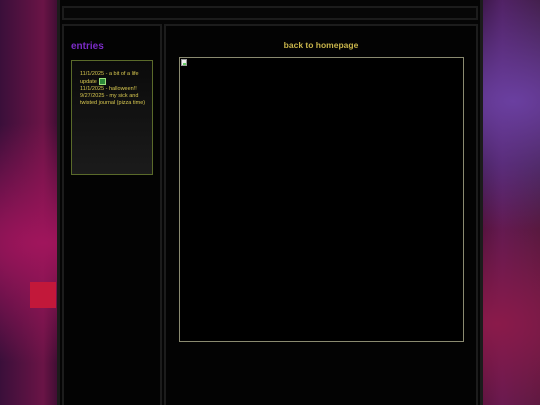 Image resolution: width=540 pixels, height=405 pixels. What do you see at coordinates (184, 62) in the screenshot?
I see `broken-image-icon` at bounding box center [184, 62].